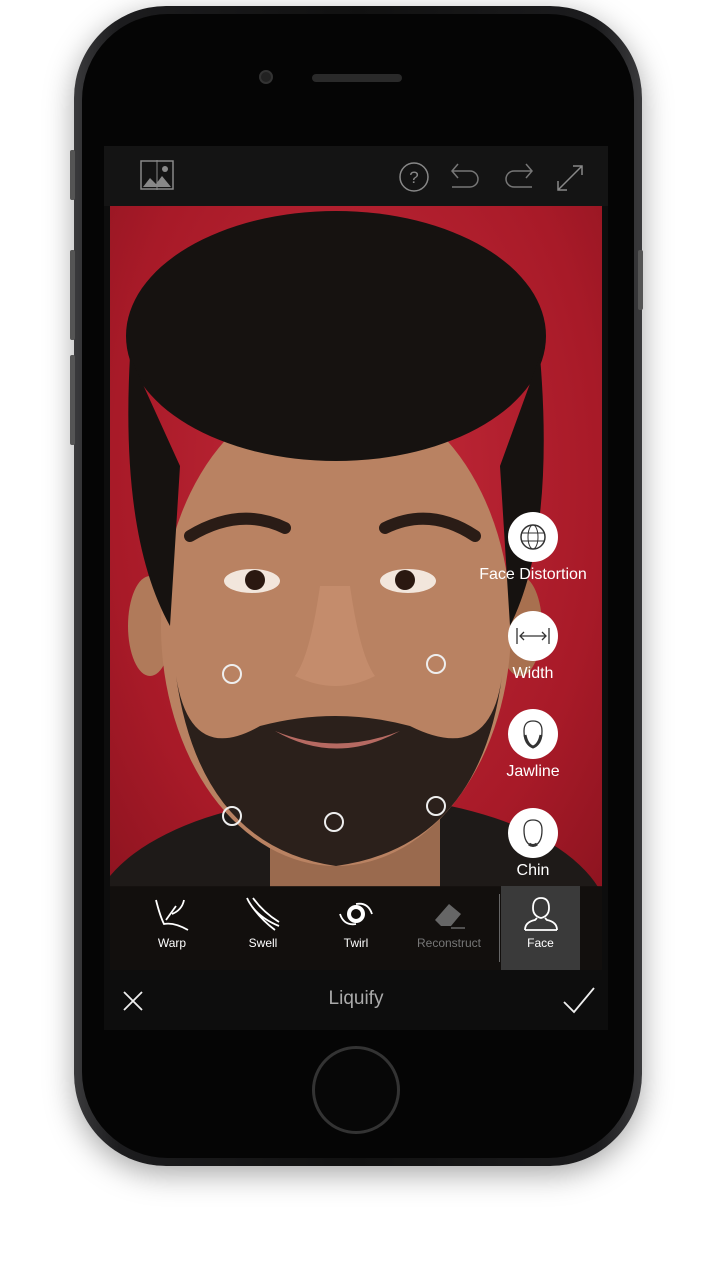 This screenshot has width=728, height=1281. Describe the element at coordinates (356, 1090) in the screenshot. I see `home-button` at that location.